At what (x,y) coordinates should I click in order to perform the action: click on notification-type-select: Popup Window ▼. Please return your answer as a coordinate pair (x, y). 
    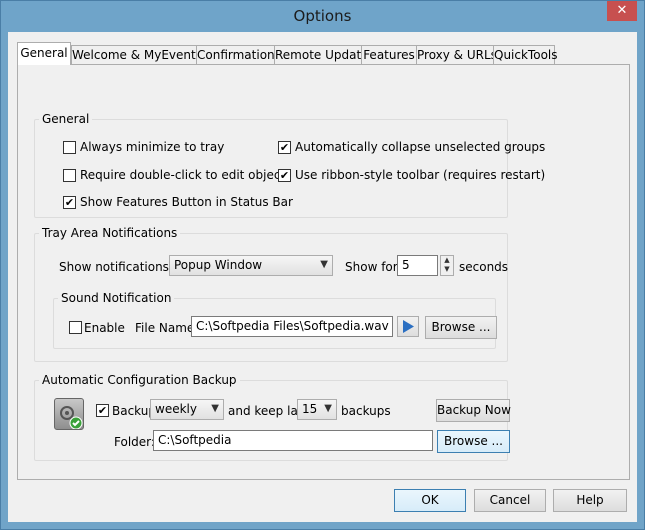
    Looking at the image, I should click on (251, 265).